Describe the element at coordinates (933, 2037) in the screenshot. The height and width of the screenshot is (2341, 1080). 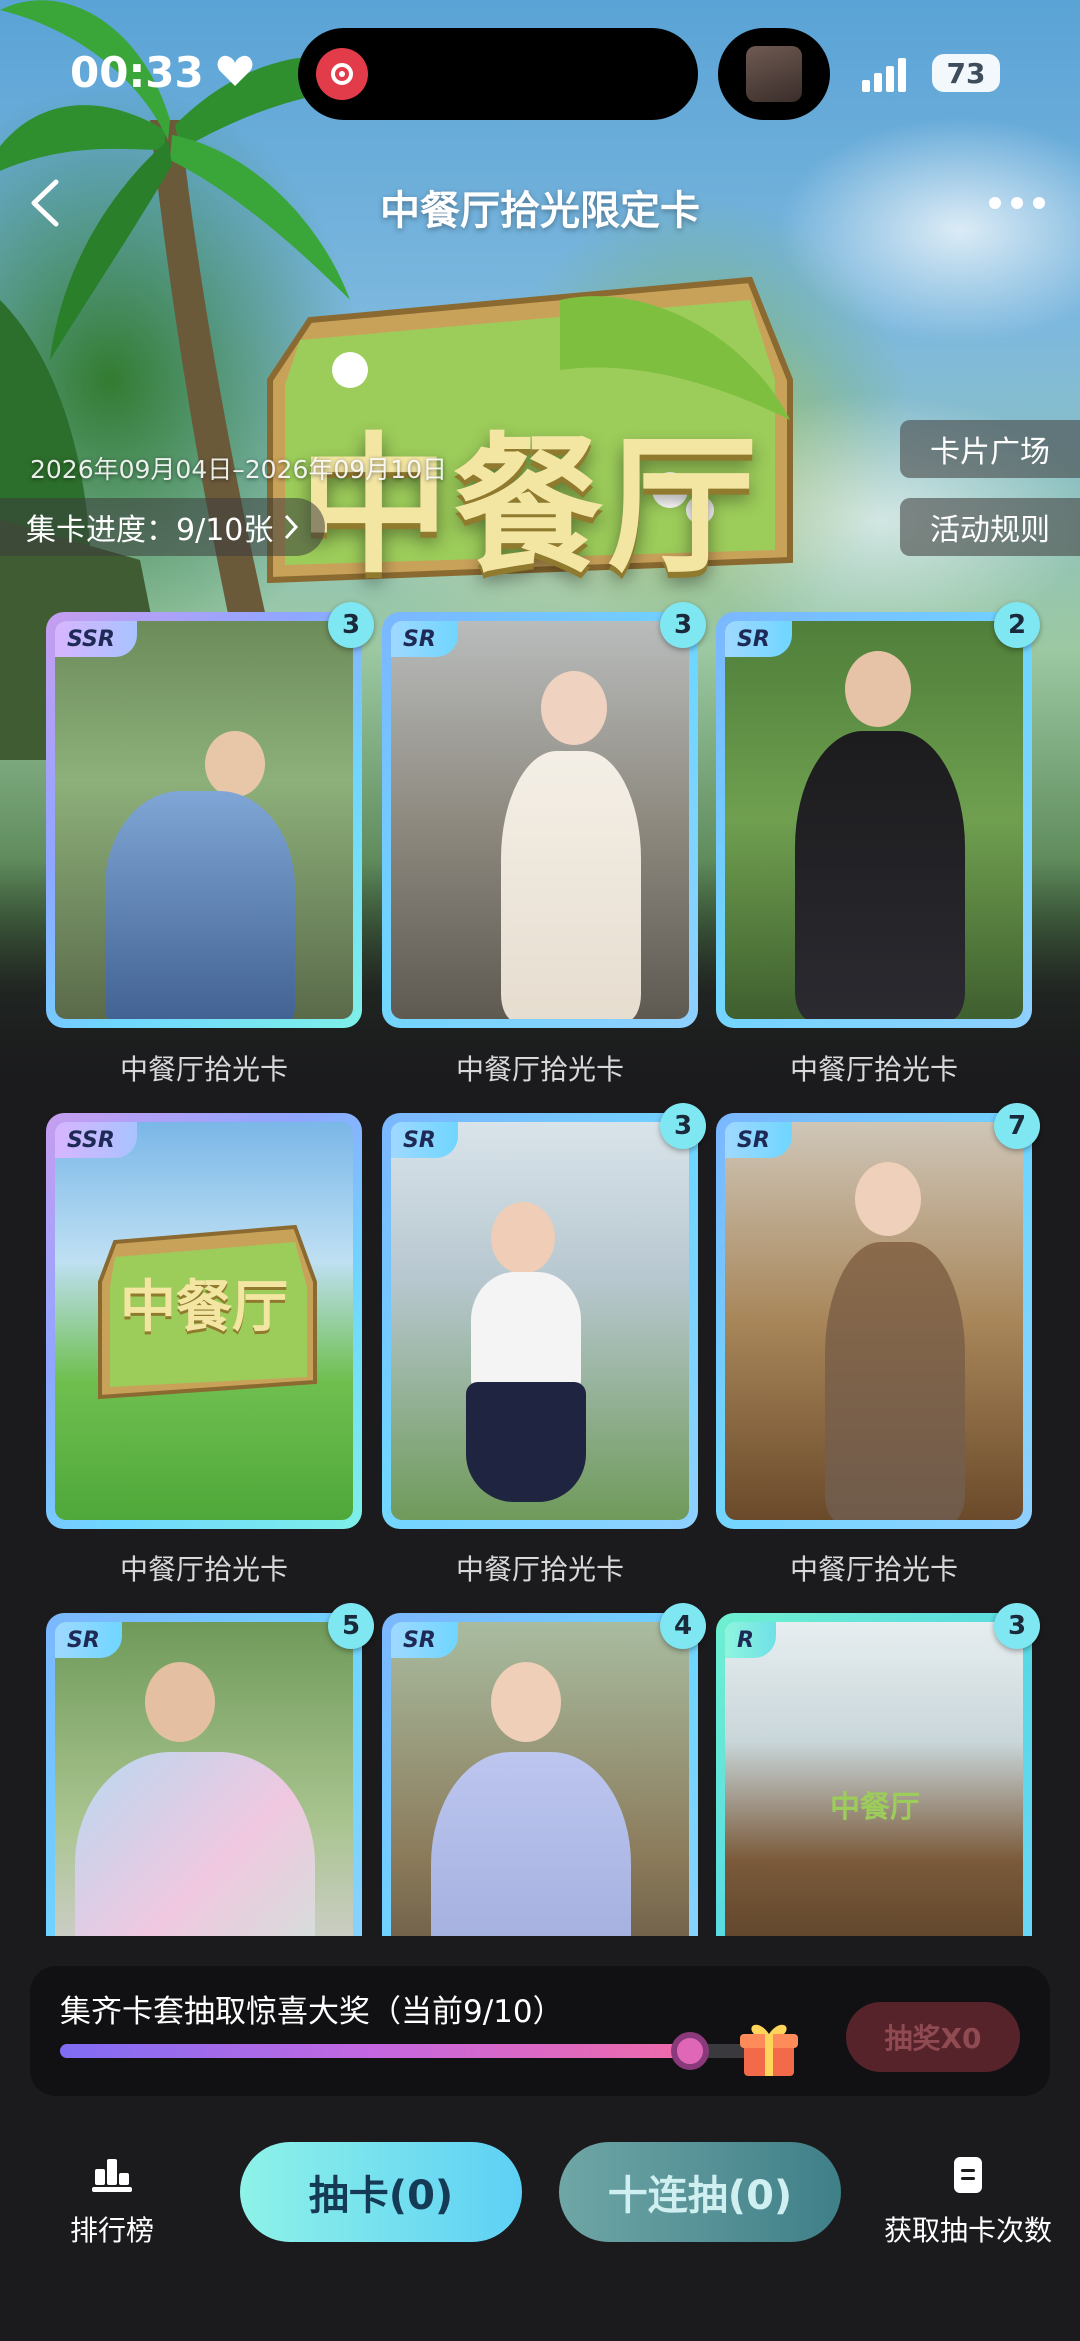
I see `lottery-draw-button: 抽奖X0` at that location.